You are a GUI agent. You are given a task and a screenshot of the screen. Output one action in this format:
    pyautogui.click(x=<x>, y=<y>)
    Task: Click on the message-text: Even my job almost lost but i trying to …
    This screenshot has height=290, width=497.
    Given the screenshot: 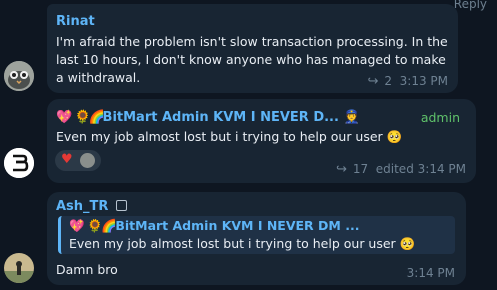 What is the action you would take?
    pyautogui.click(x=229, y=137)
    